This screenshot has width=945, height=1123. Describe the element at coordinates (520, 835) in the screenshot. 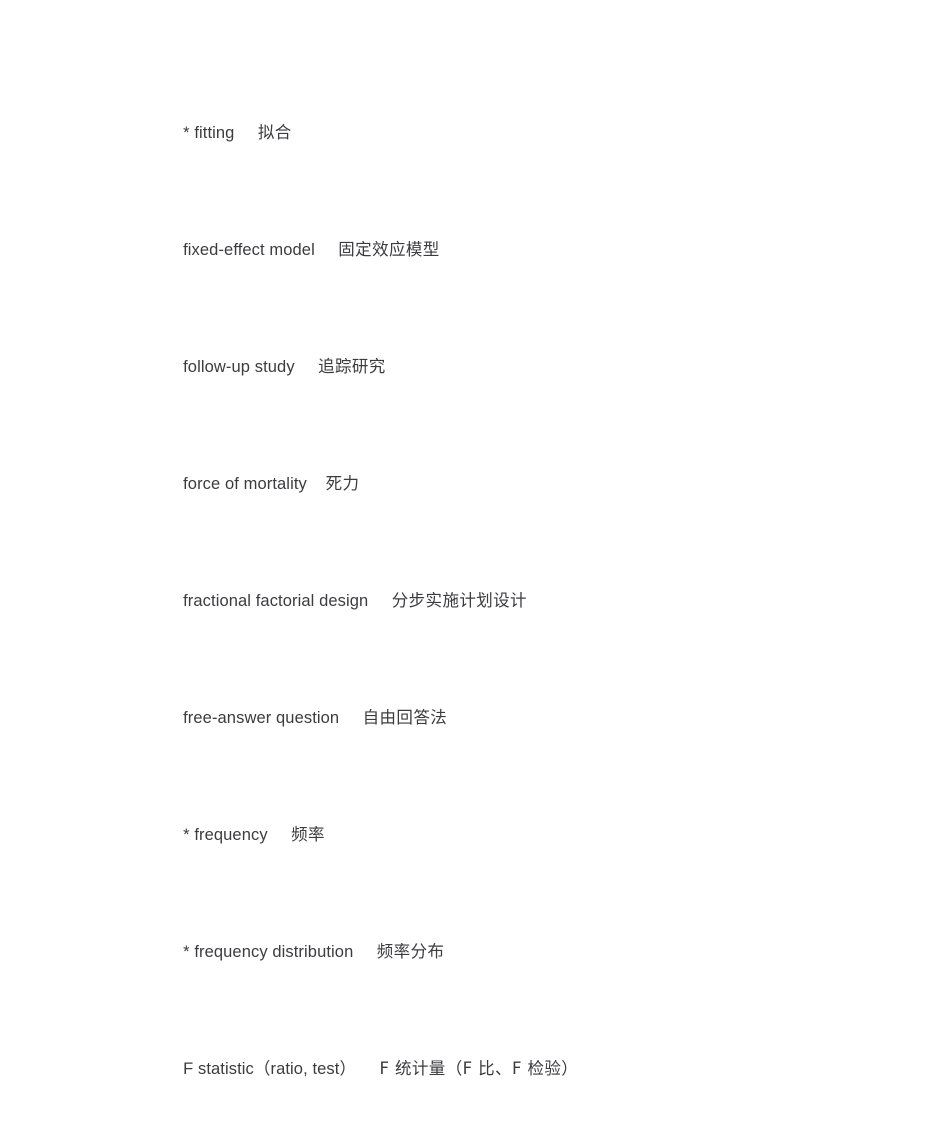

I see `glossary-entry: * frequency 频率` at that location.